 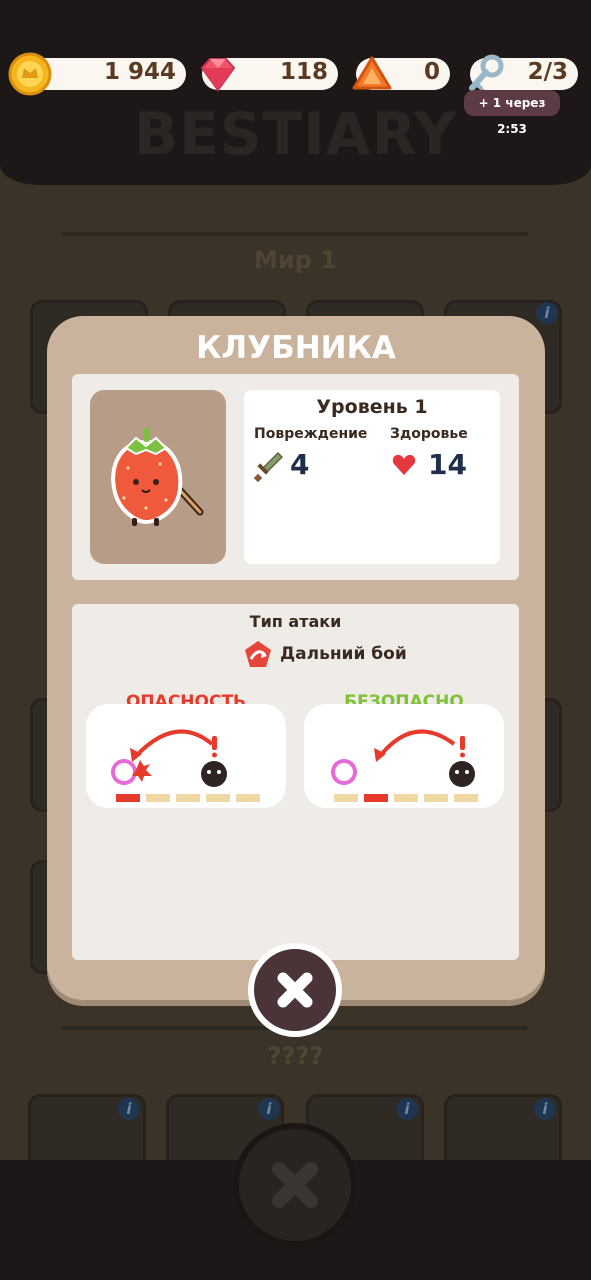 I want to click on token-icon, so click(x=372, y=73).